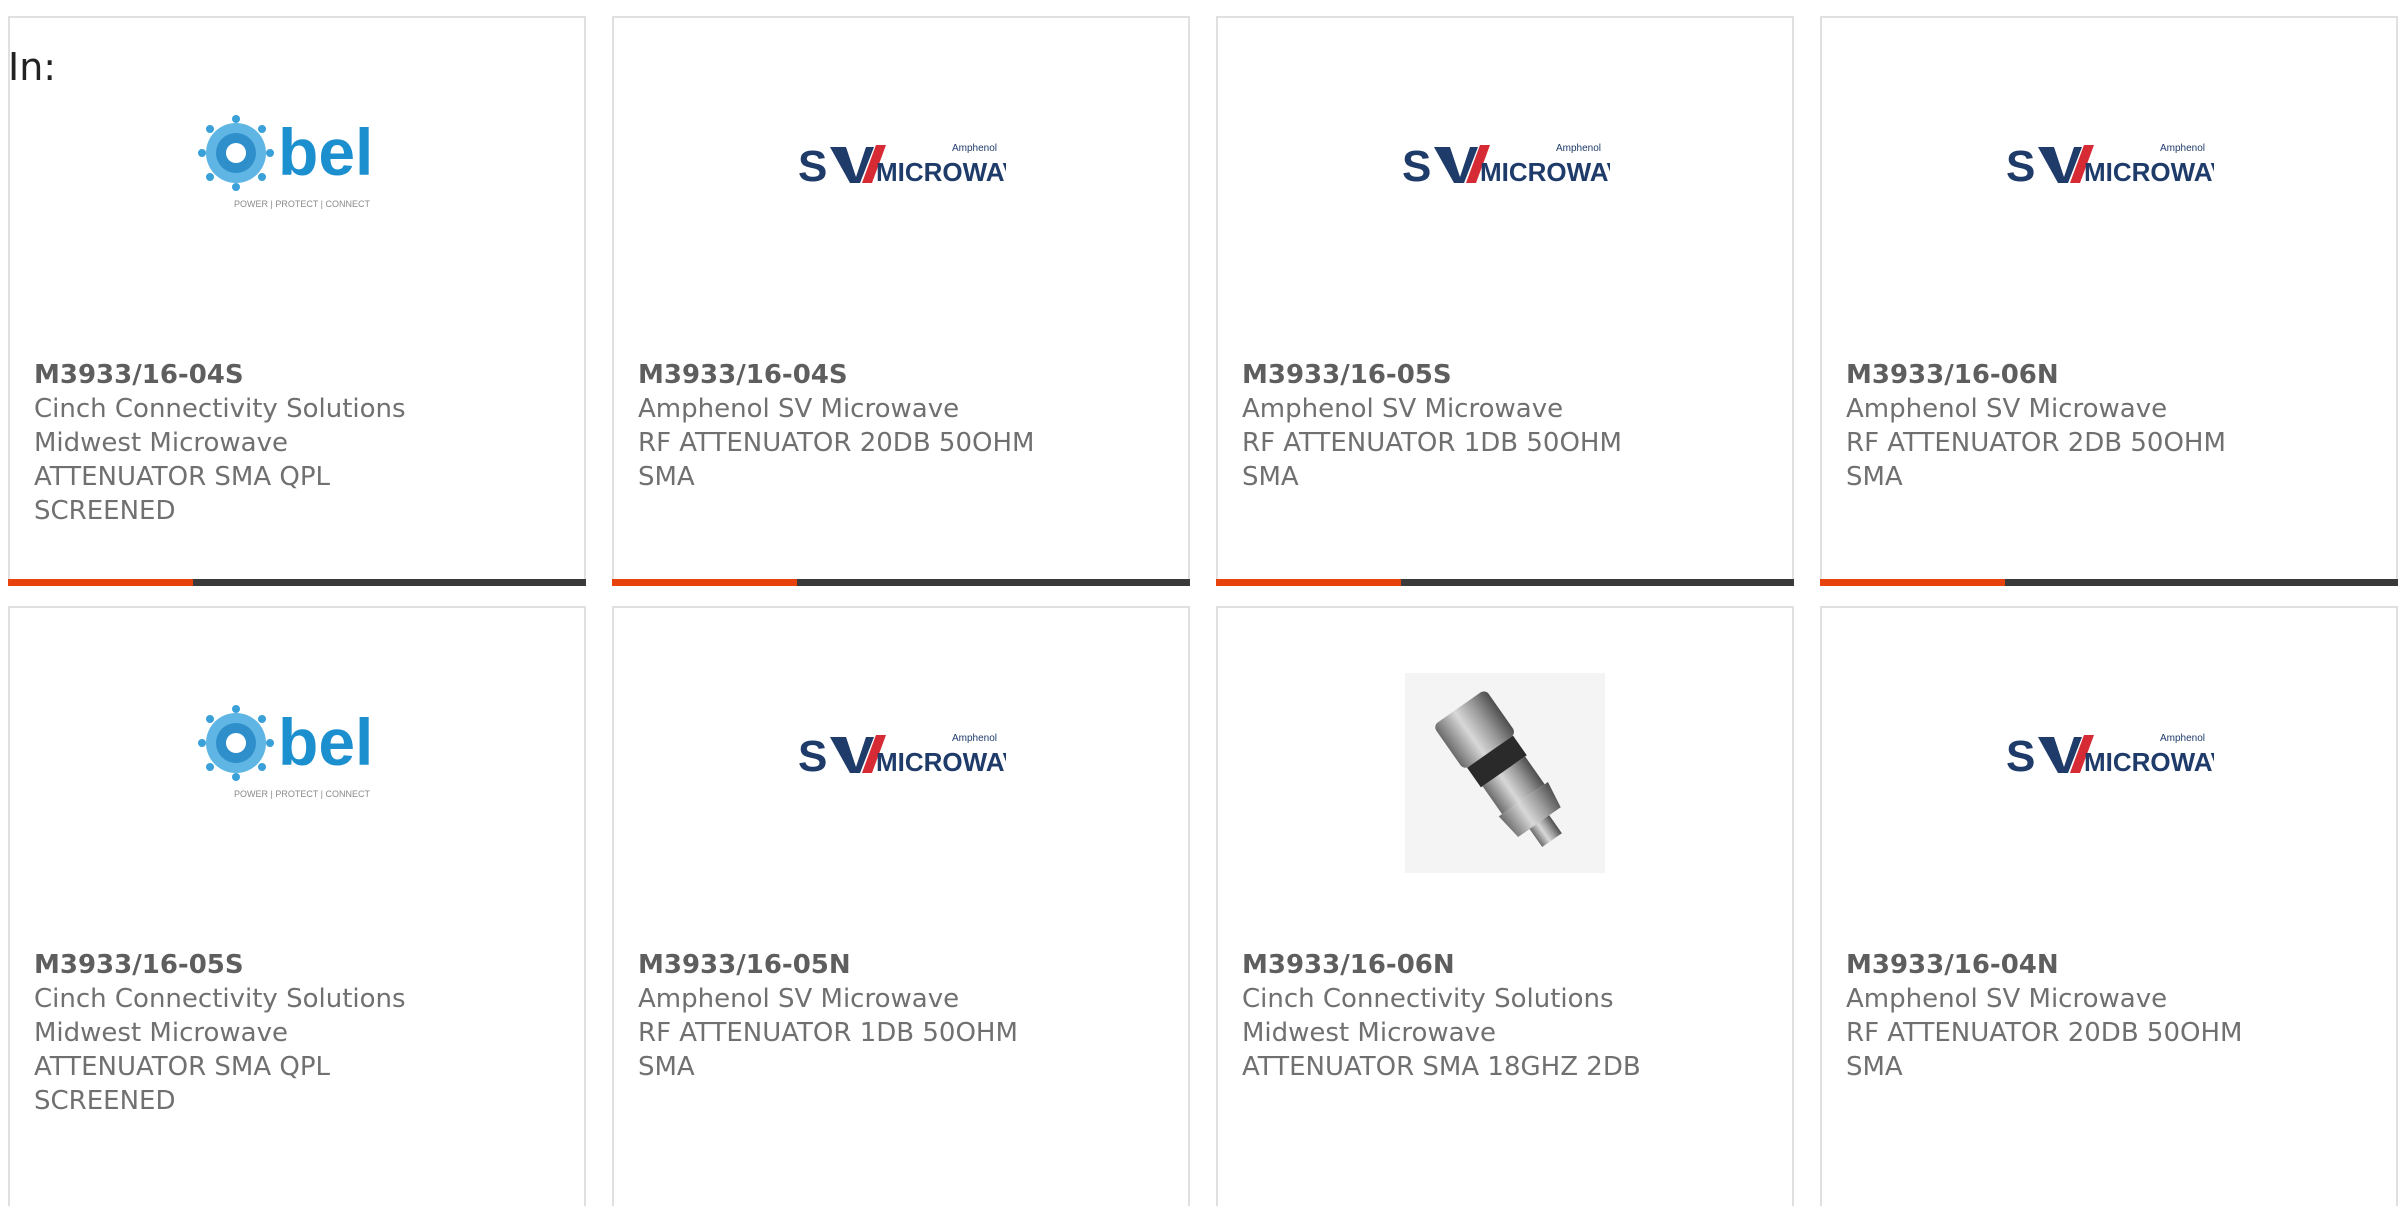 The height and width of the screenshot is (1206, 2400). Describe the element at coordinates (905, 965) in the screenshot. I see `part-number: M3933/16-05N` at that location.